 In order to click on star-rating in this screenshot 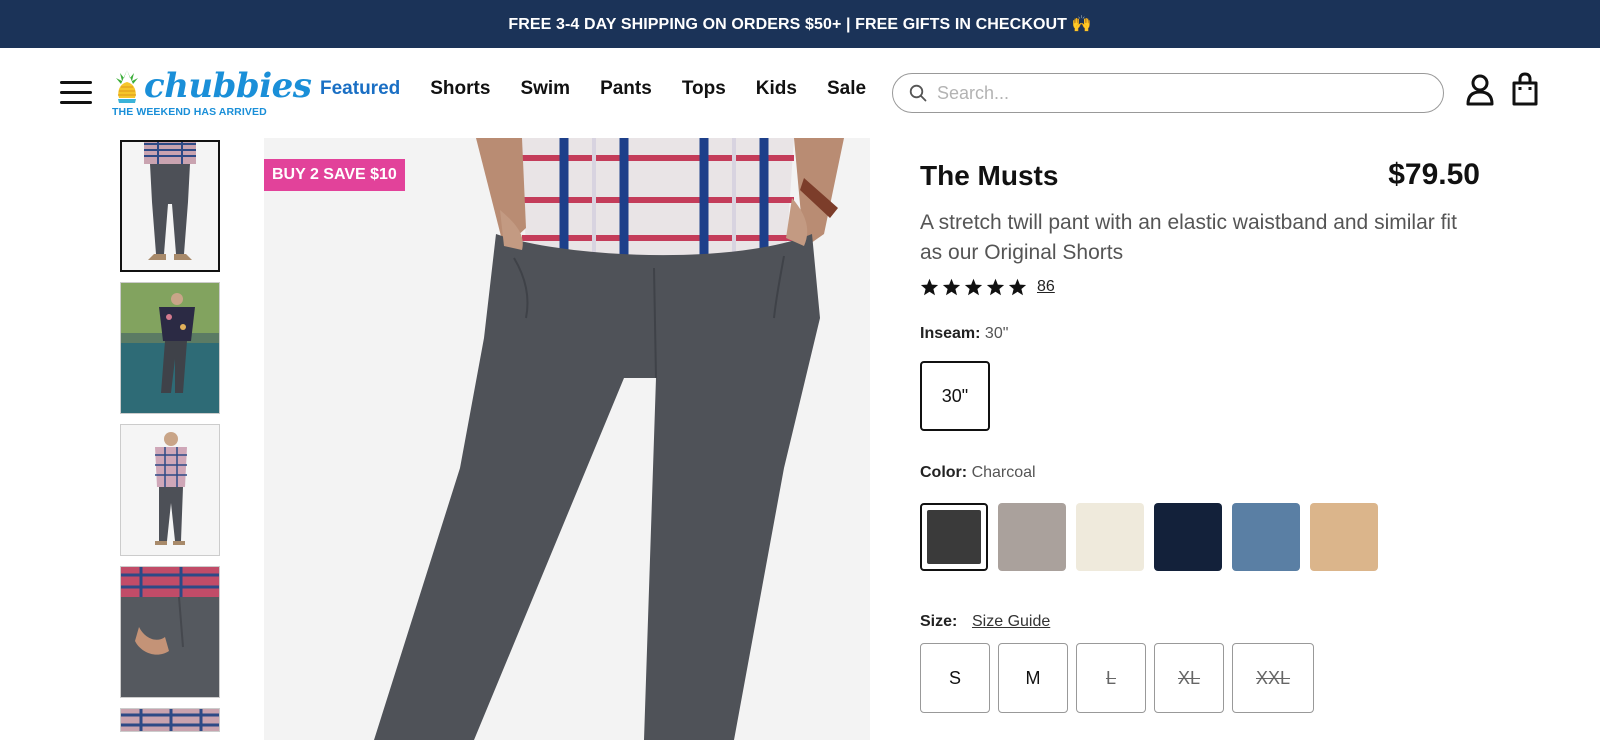, I will do `click(973, 287)`.